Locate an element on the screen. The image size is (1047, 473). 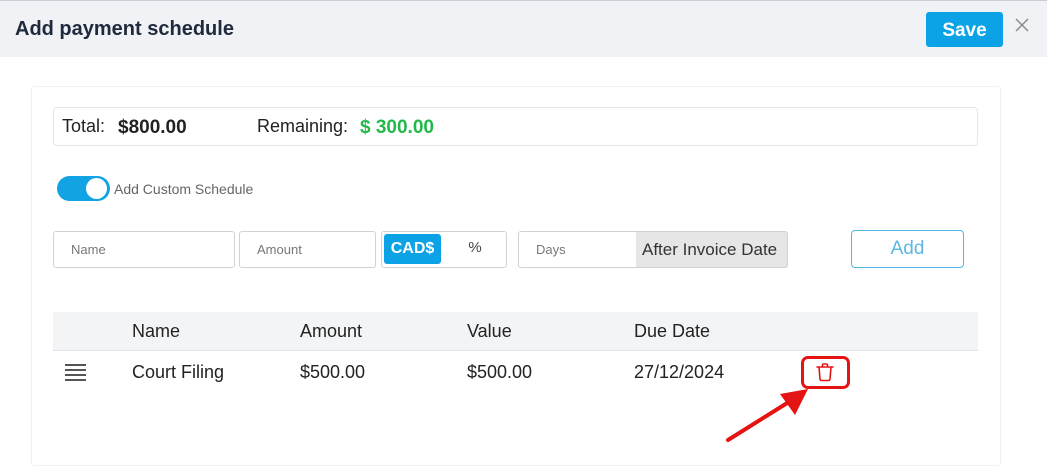
annotation-arrow-icon is located at coordinates (767, 415).